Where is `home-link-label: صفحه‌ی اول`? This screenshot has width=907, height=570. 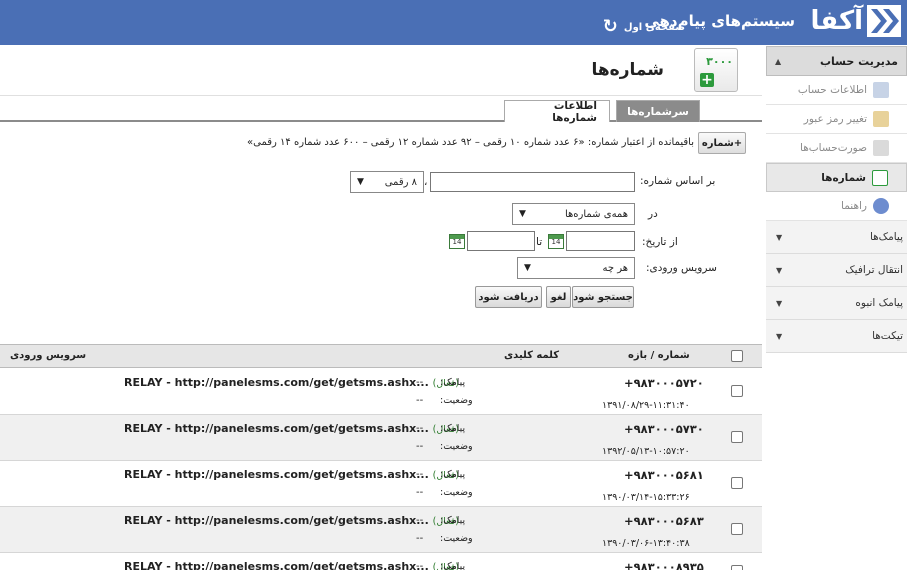
home-link-label: صفحه‌ی اول is located at coordinates (654, 27).